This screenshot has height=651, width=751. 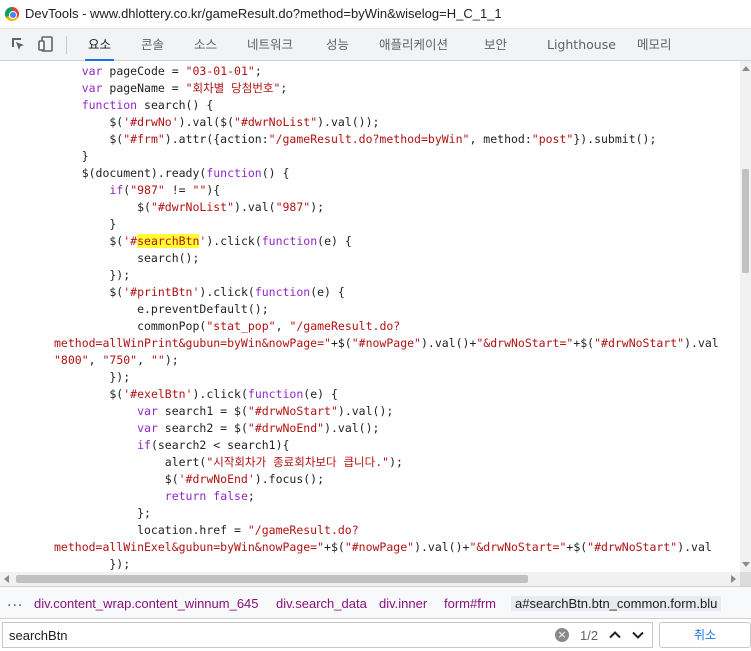 I want to click on search-input, so click(x=269, y=635).